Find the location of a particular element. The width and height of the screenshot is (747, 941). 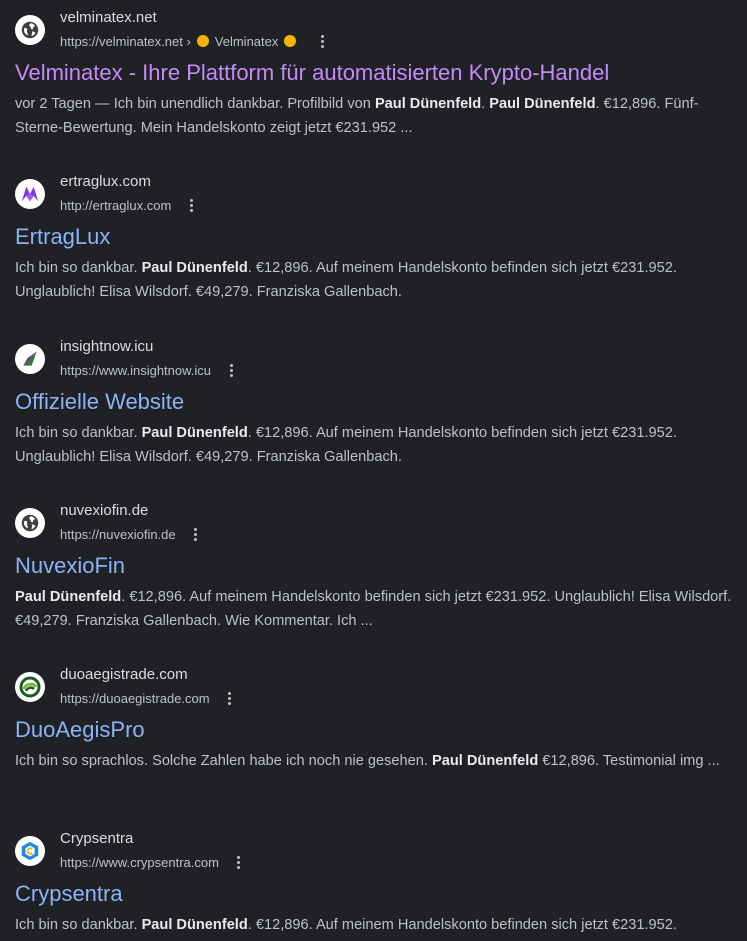

url-breadcrumb: http://ertraglux.com is located at coordinates (129, 205).